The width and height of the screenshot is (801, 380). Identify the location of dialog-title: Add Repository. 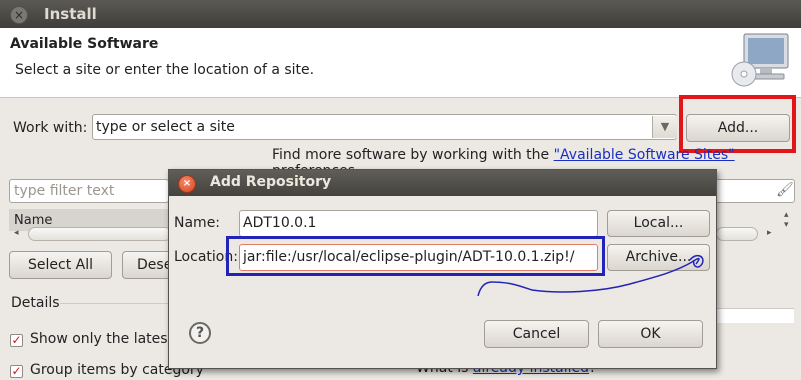
(271, 182).